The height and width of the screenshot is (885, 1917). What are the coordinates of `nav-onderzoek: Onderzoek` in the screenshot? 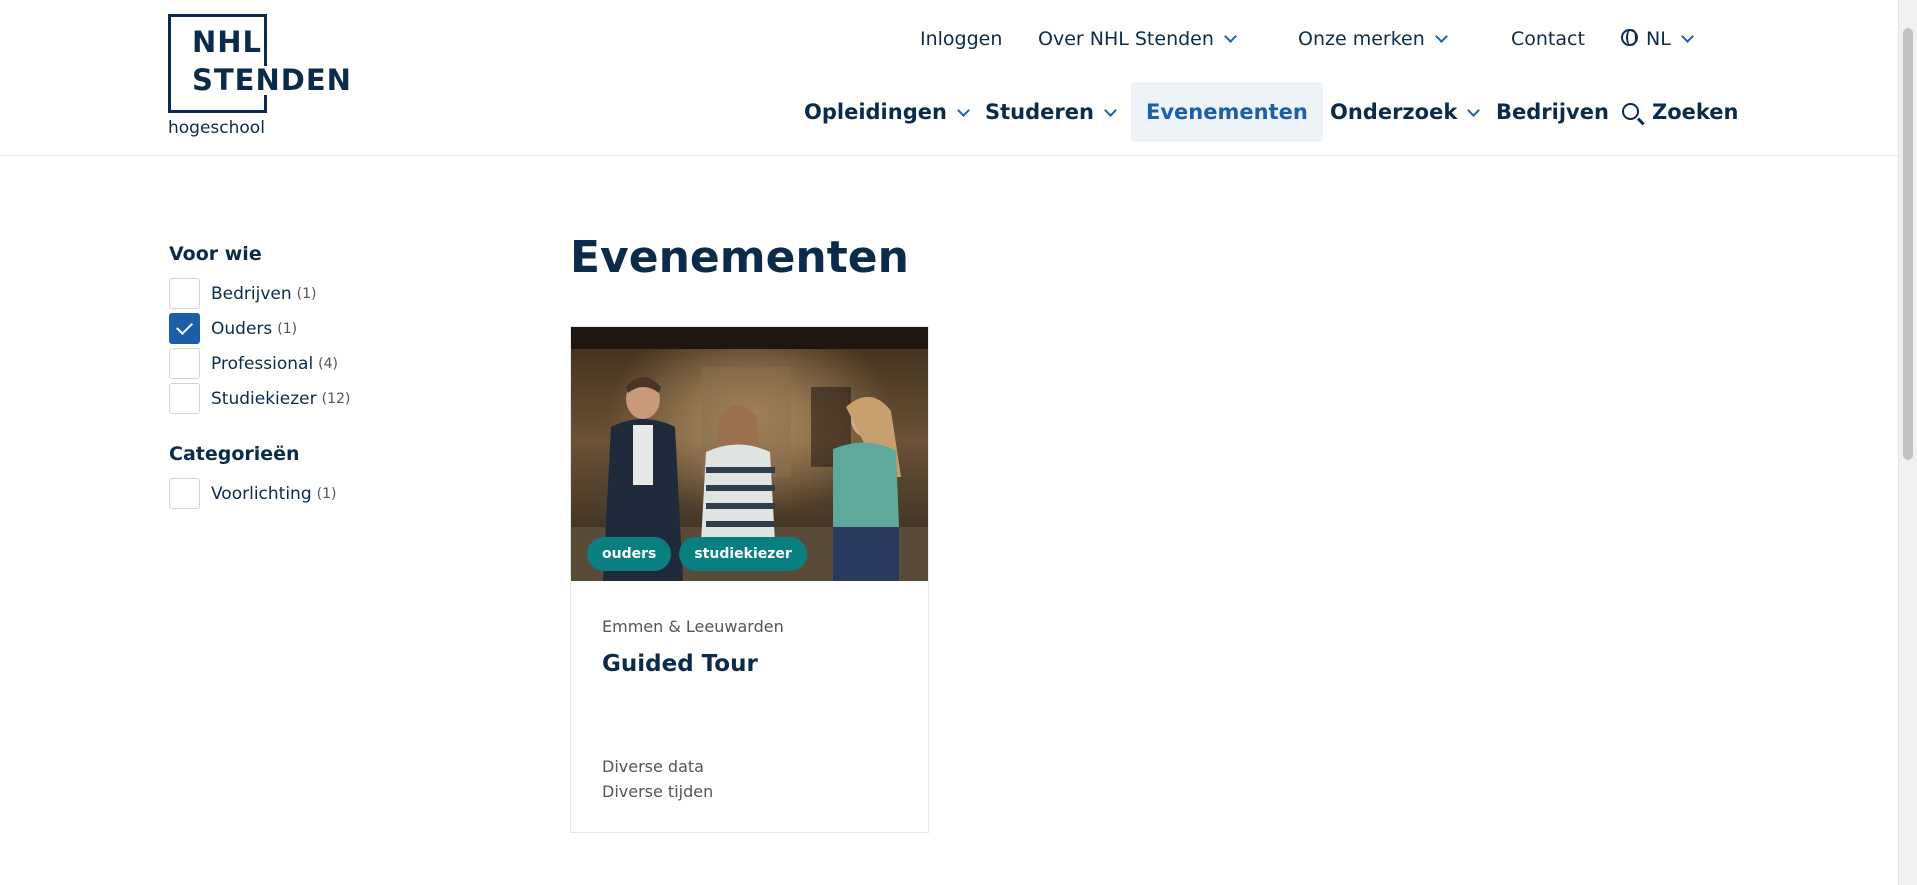 It's located at (1405, 112).